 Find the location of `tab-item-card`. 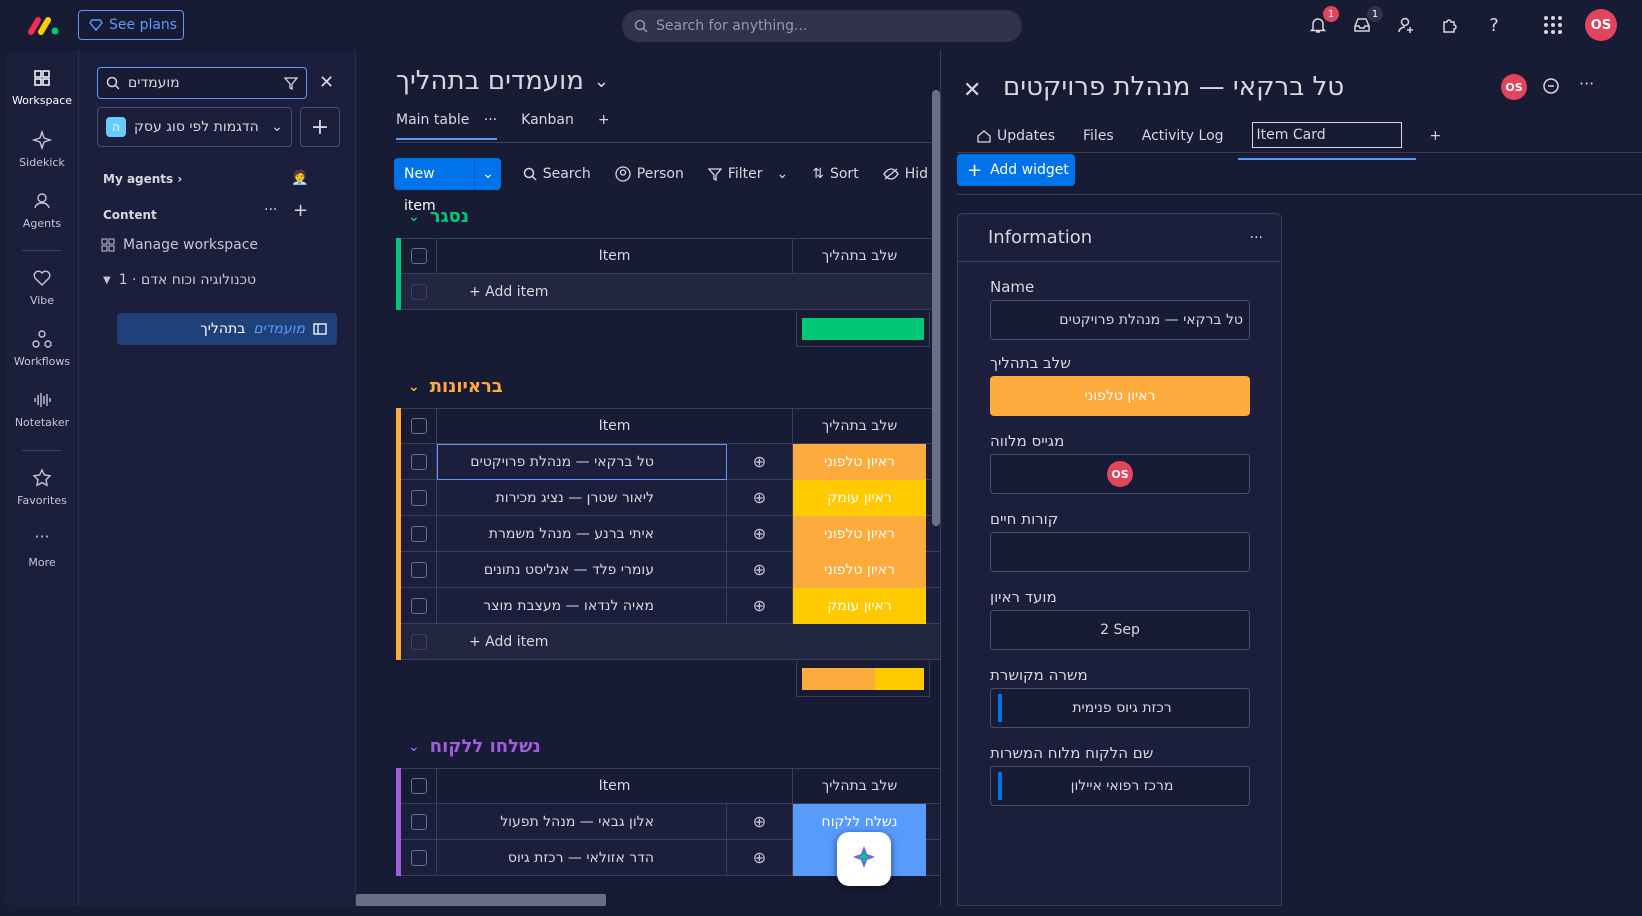

tab-item-card is located at coordinates (1326, 141).